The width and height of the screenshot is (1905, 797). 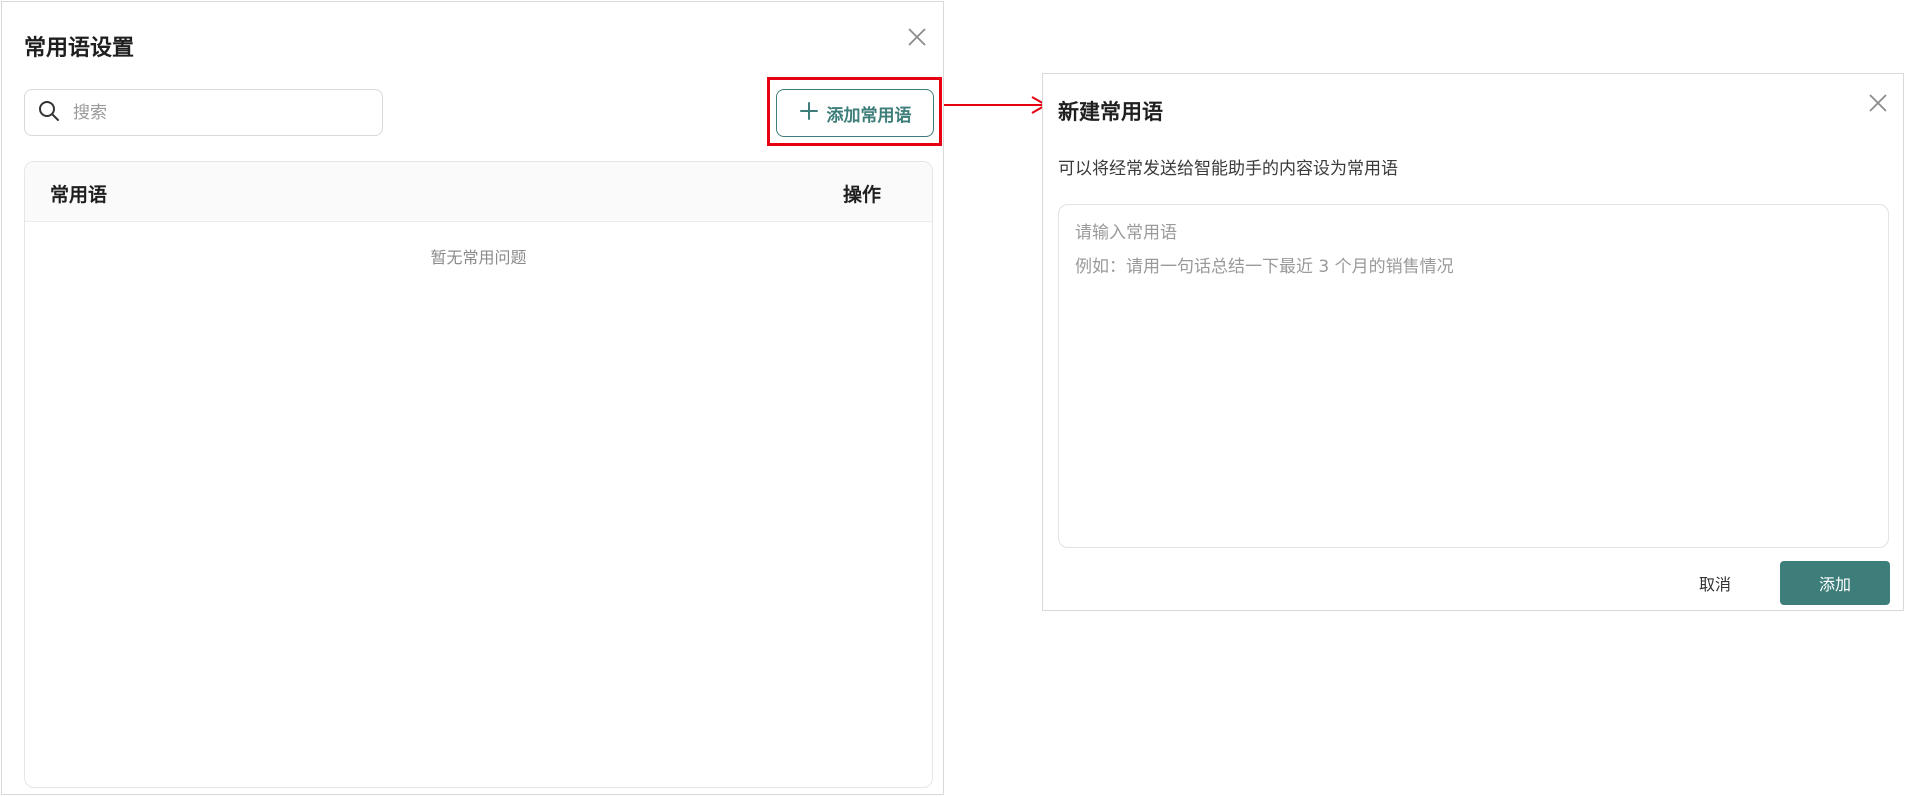 What do you see at coordinates (213, 112) in the screenshot?
I see `search-input` at bounding box center [213, 112].